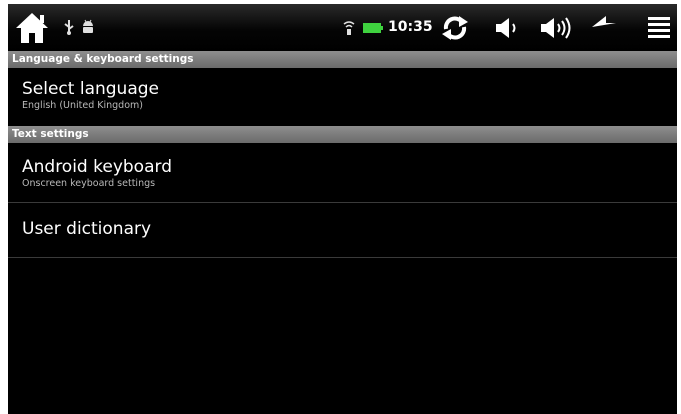 The image size is (681, 414). Describe the element at coordinates (87, 229) in the screenshot. I see `item-title: User dictionary` at that location.